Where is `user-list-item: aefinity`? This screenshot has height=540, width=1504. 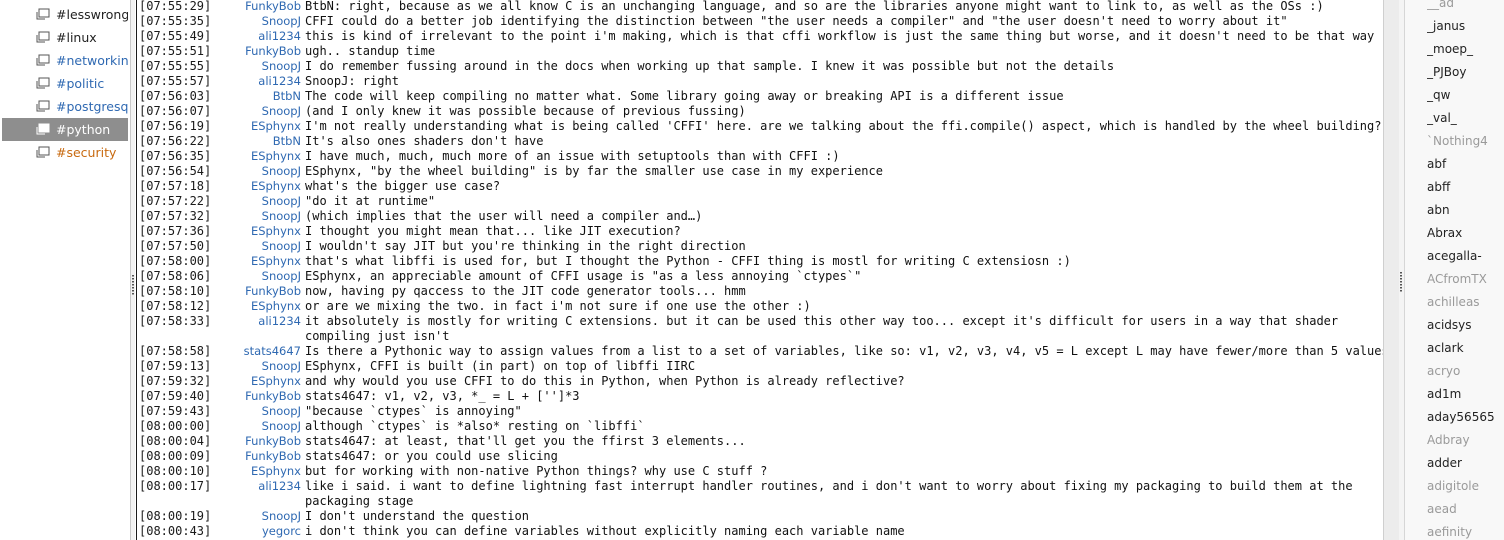
user-list-item: aefinity is located at coordinates (1465, 530).